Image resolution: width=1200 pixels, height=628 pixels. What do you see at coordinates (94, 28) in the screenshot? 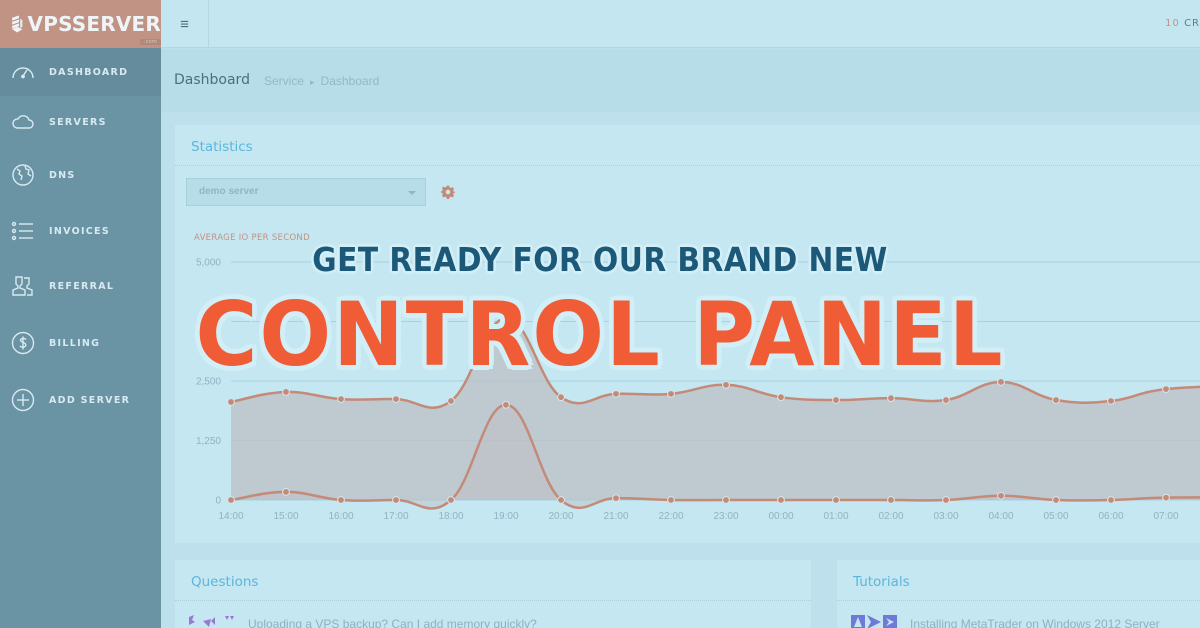
I see `brand-name: VPSSERVER .com` at bounding box center [94, 28].